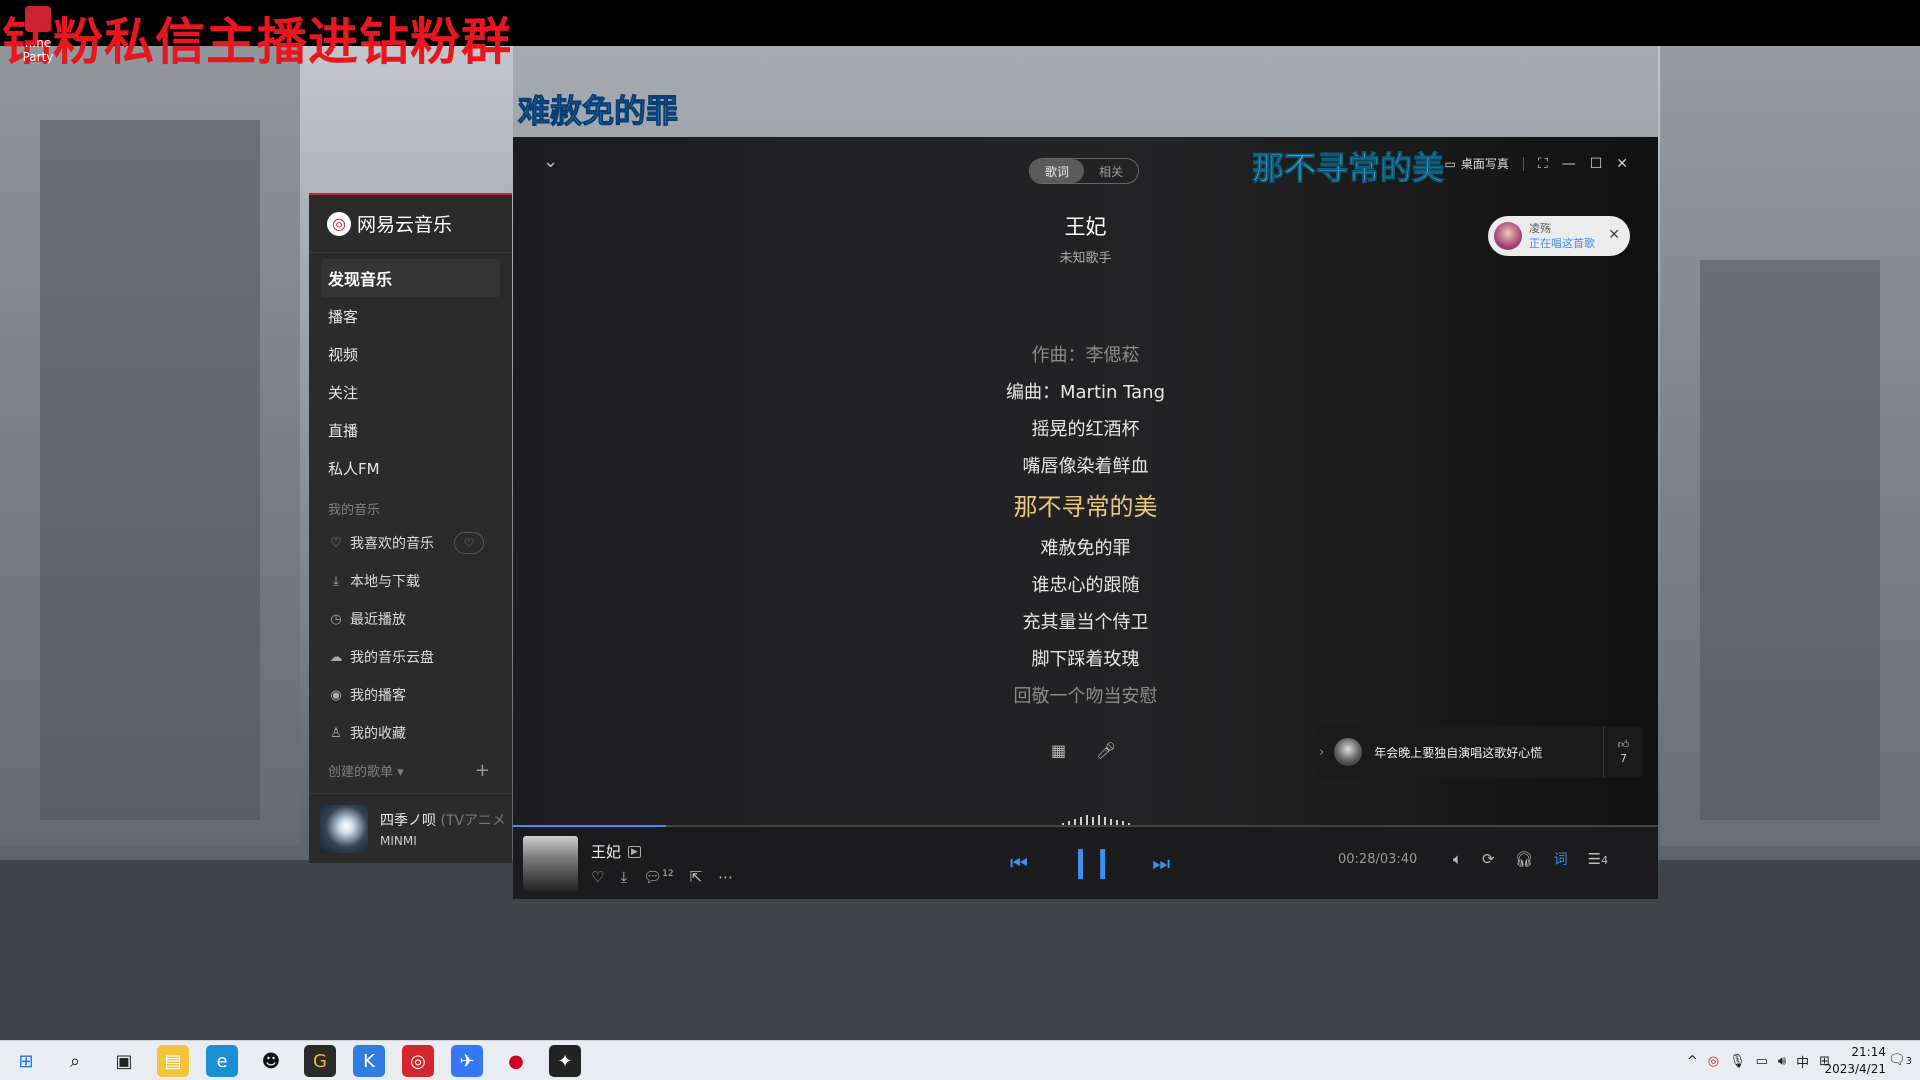 This screenshot has width=1920, height=1080. Describe the element at coordinates (369, 1061) in the screenshot. I see `kugou-icon: K` at that location.